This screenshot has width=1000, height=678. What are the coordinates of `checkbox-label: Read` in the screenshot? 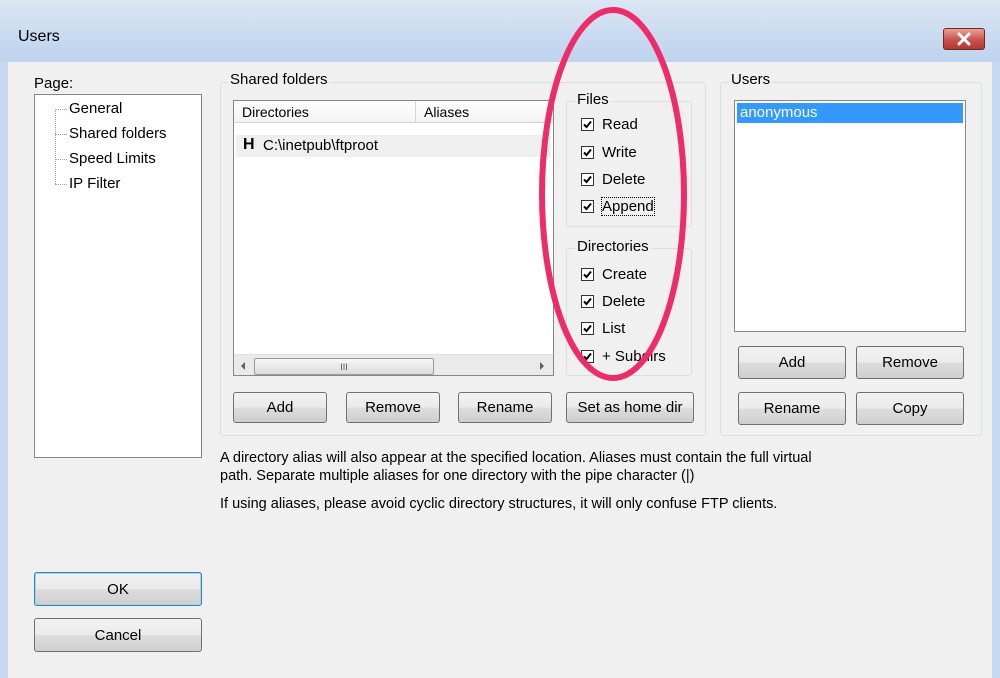 It's located at (620, 124).